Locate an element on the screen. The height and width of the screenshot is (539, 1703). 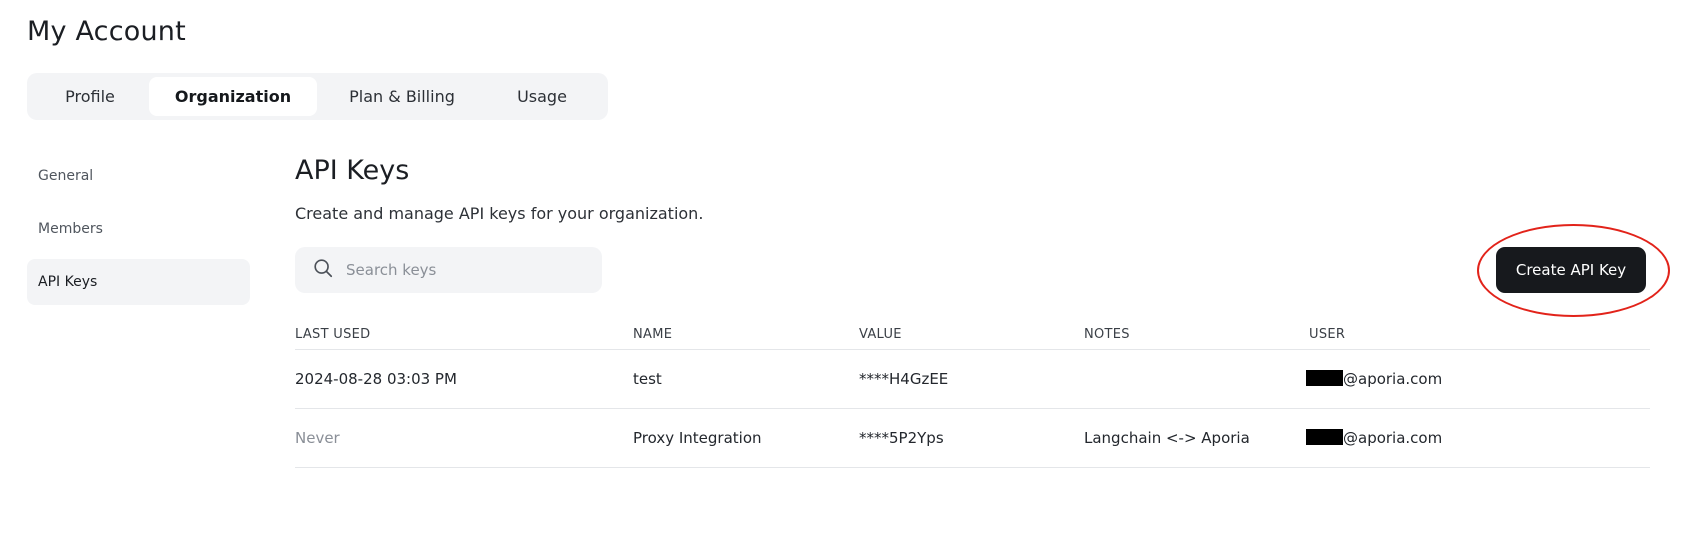
table-header: LAST USED NAME VALUE NOTES USER is located at coordinates (972, 335).